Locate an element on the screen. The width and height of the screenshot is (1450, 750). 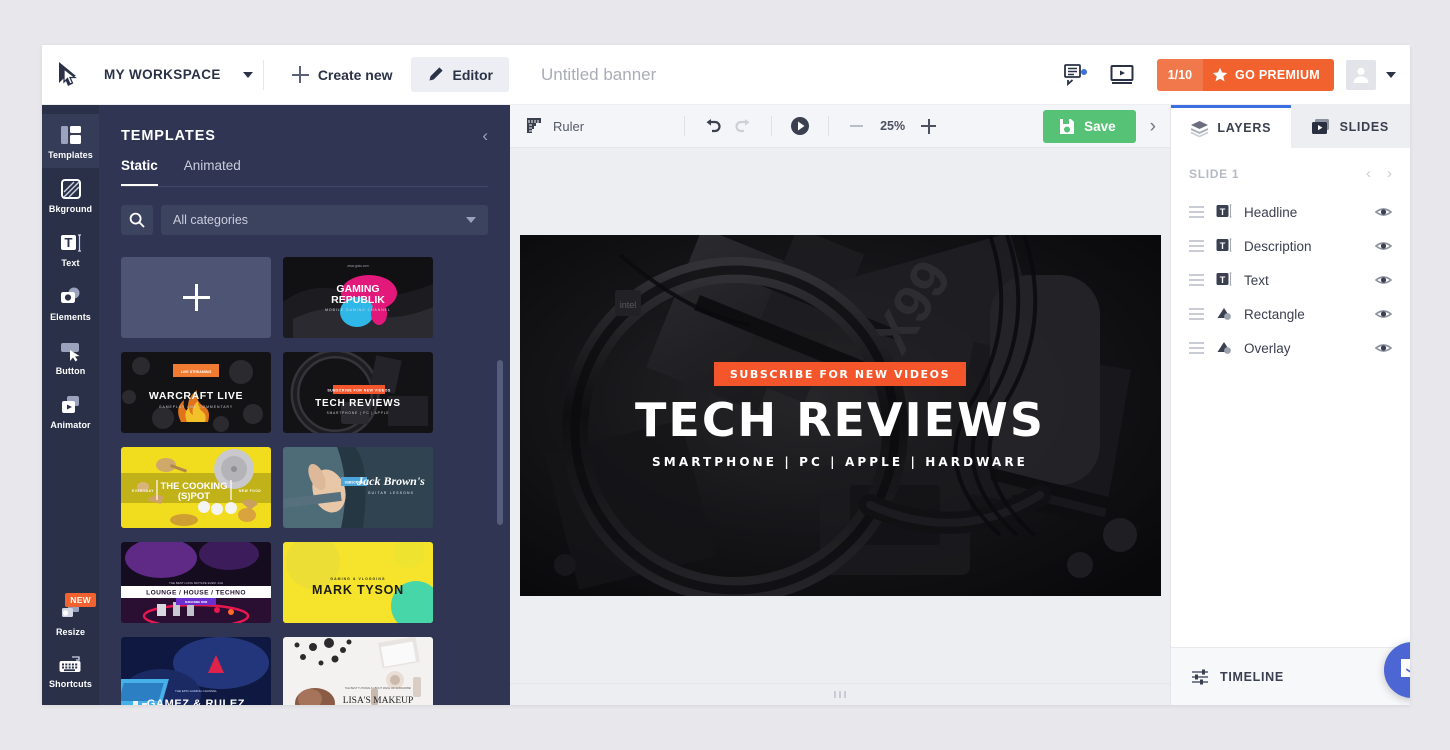
sidebar-item-animator: Animator is located at coordinates (70, 411).